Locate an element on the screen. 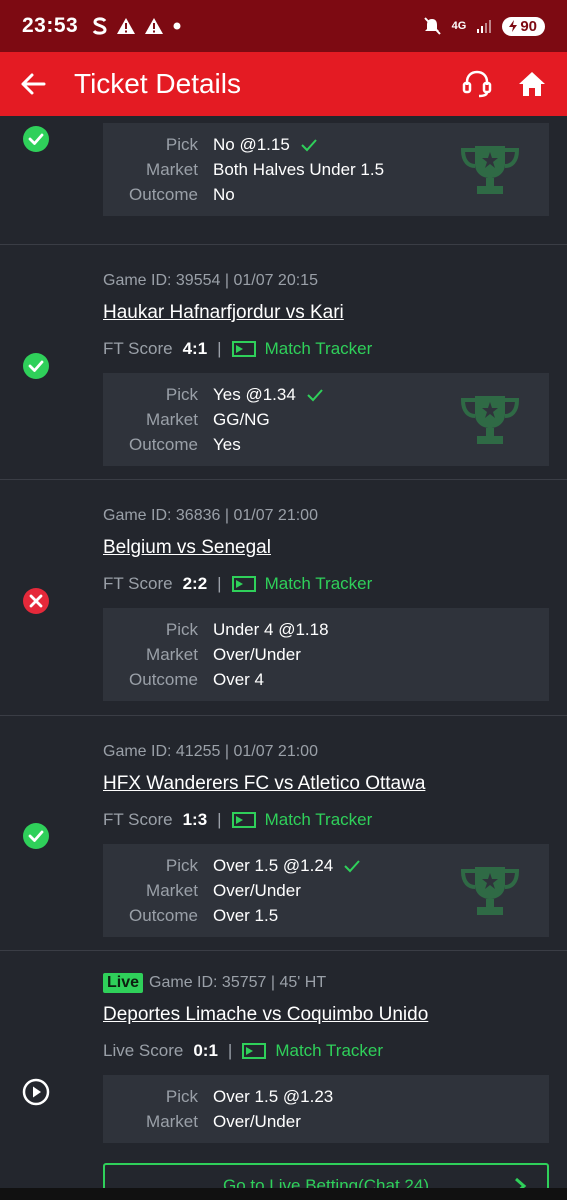 The height and width of the screenshot is (1200, 567). battery-icon: 90 is located at coordinates (523, 26).